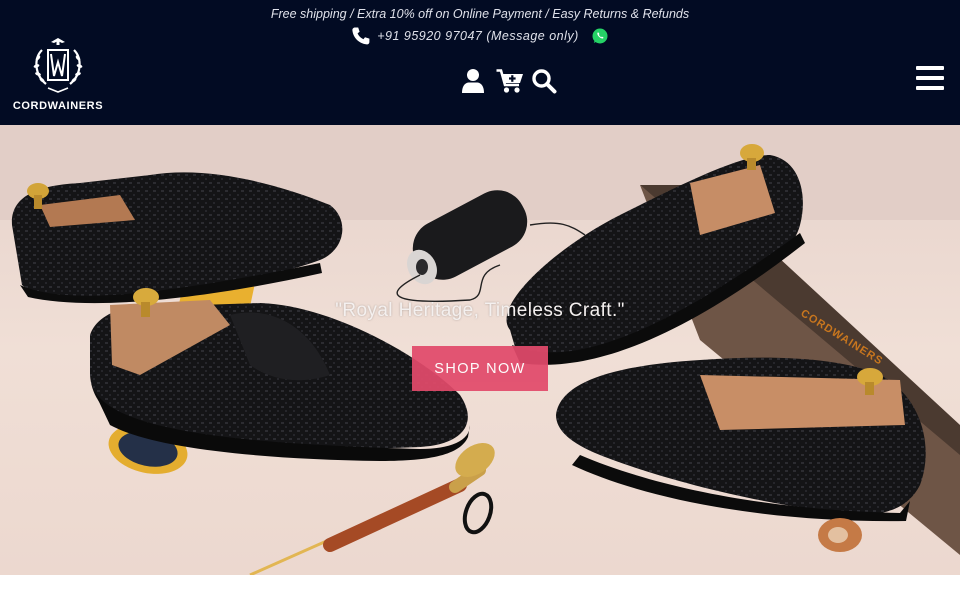 The image size is (960, 600). I want to click on phone-number: +91 95920 97047 (Message only), so click(478, 36).